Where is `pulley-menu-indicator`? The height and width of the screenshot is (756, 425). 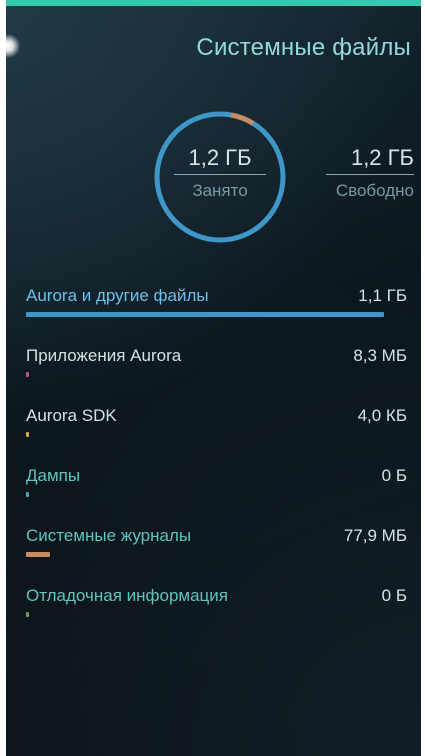
pulley-menu-indicator is located at coordinates (13, 46).